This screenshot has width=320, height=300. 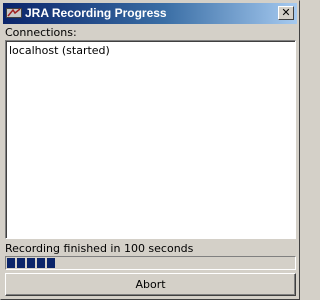 I want to click on window-title: JRA Recording Progress, so click(x=96, y=13).